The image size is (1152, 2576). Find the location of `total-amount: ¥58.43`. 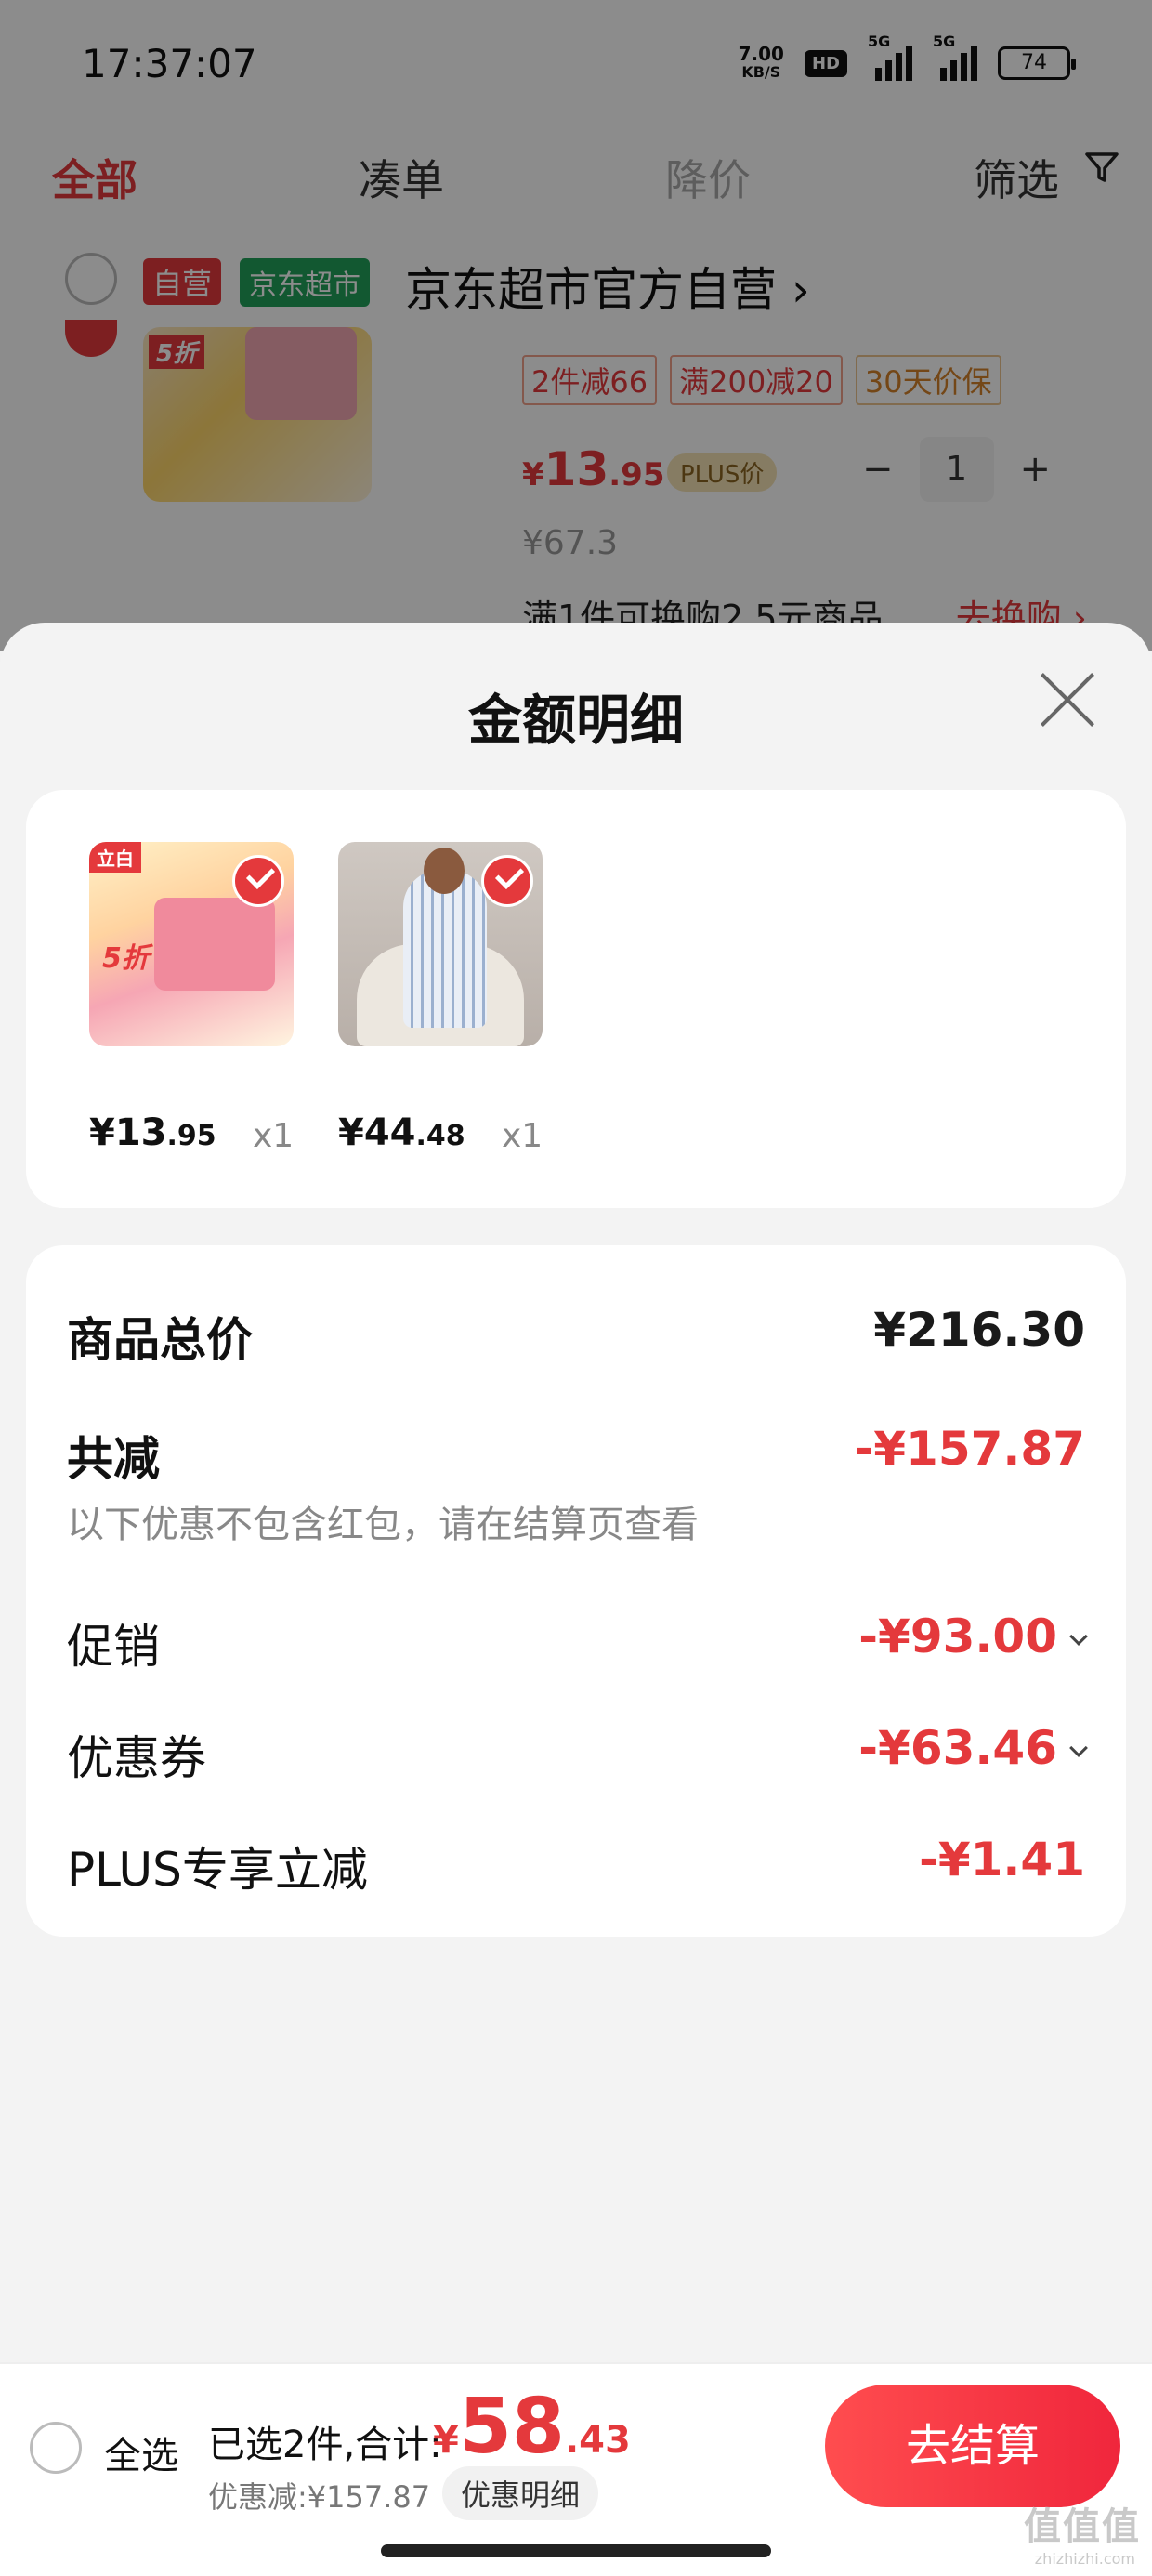

total-amount: ¥58.43 is located at coordinates (532, 2427).